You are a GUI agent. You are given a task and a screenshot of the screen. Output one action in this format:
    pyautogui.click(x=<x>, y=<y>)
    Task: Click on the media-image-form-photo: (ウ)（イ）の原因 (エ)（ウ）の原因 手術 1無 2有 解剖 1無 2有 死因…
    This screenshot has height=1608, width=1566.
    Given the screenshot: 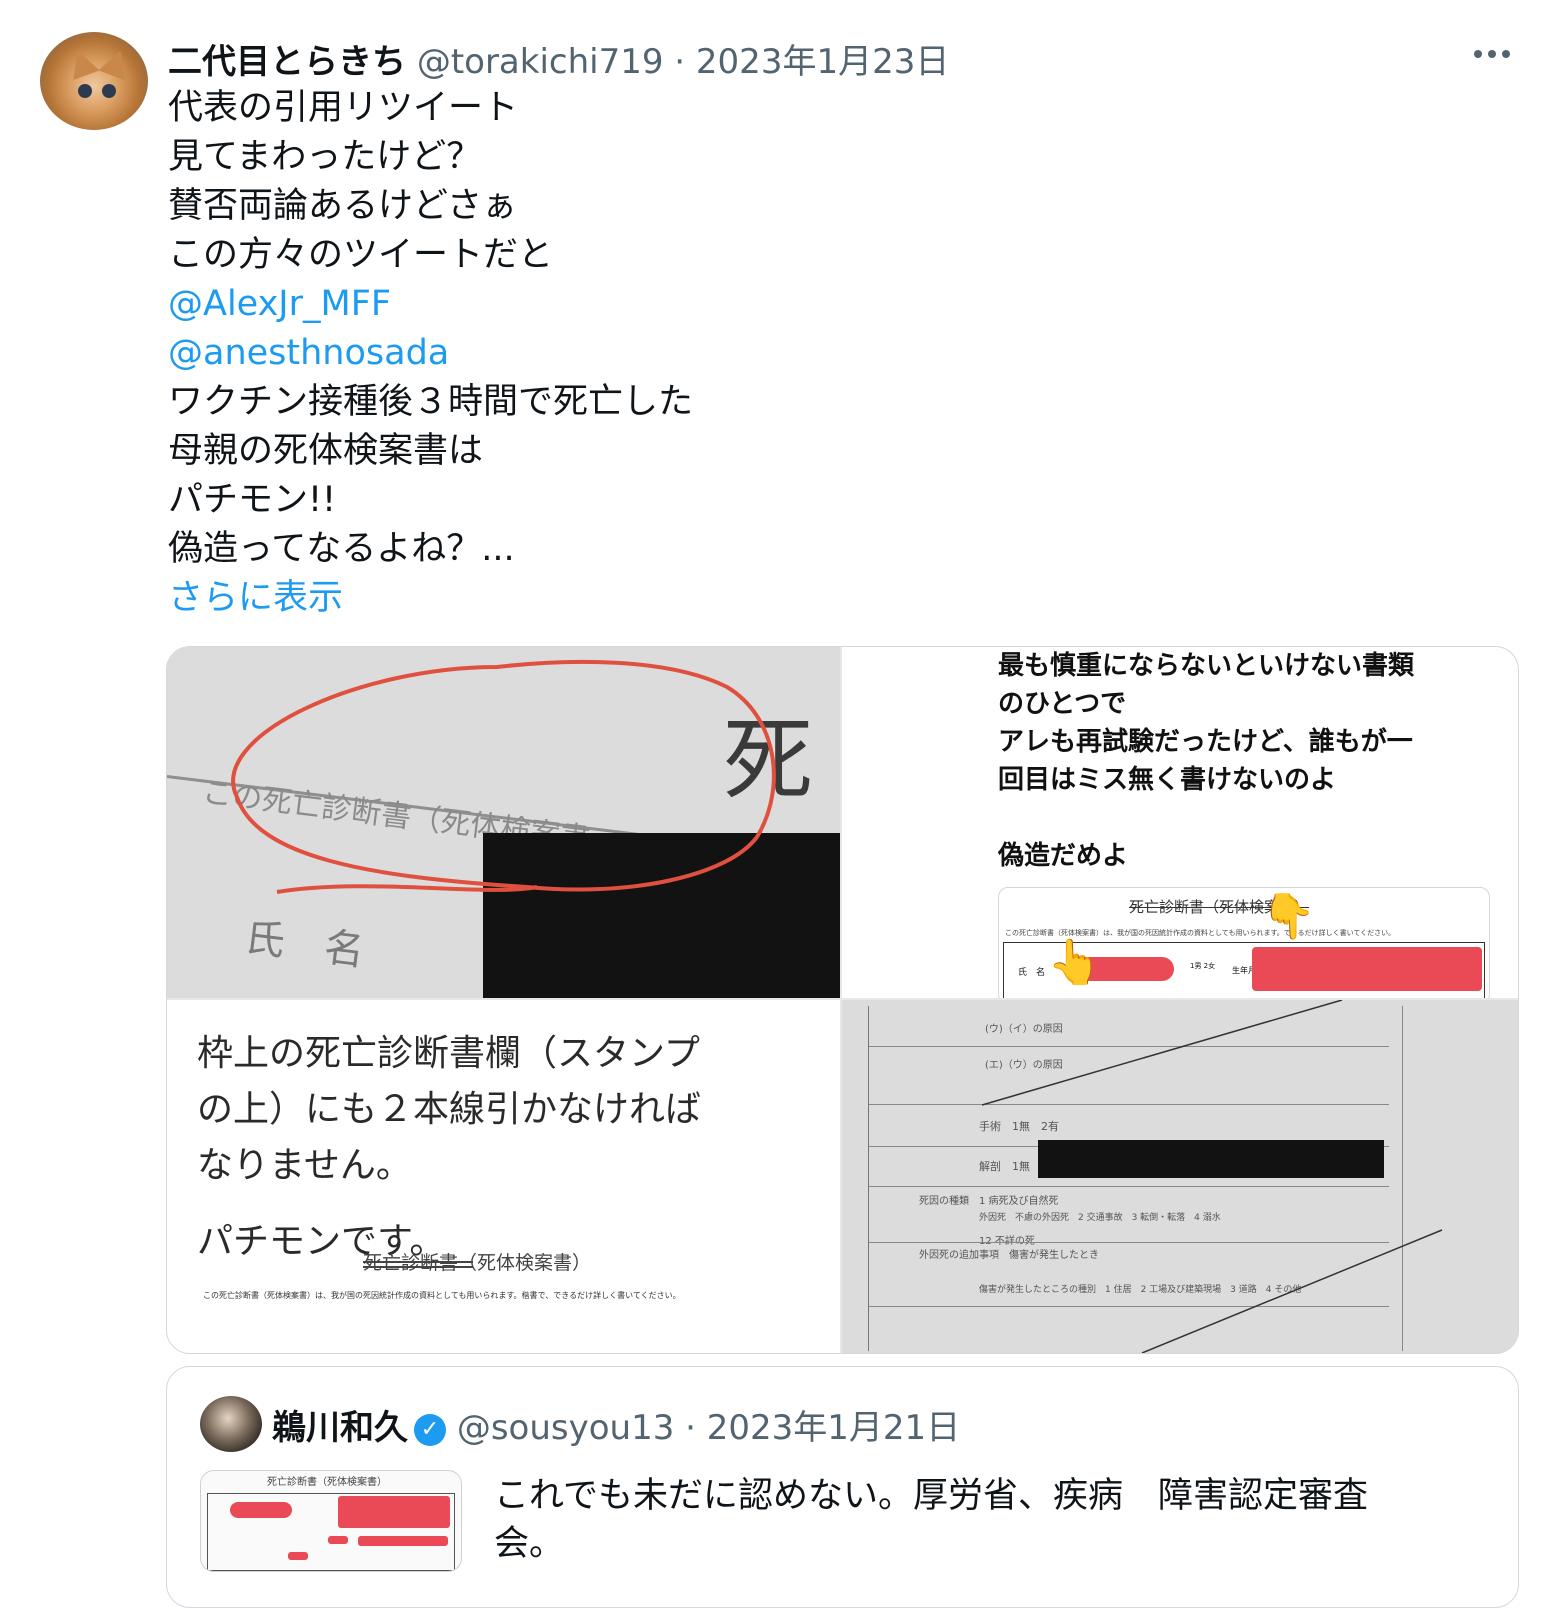 What is the action you would take?
    pyautogui.click(x=1180, y=1176)
    